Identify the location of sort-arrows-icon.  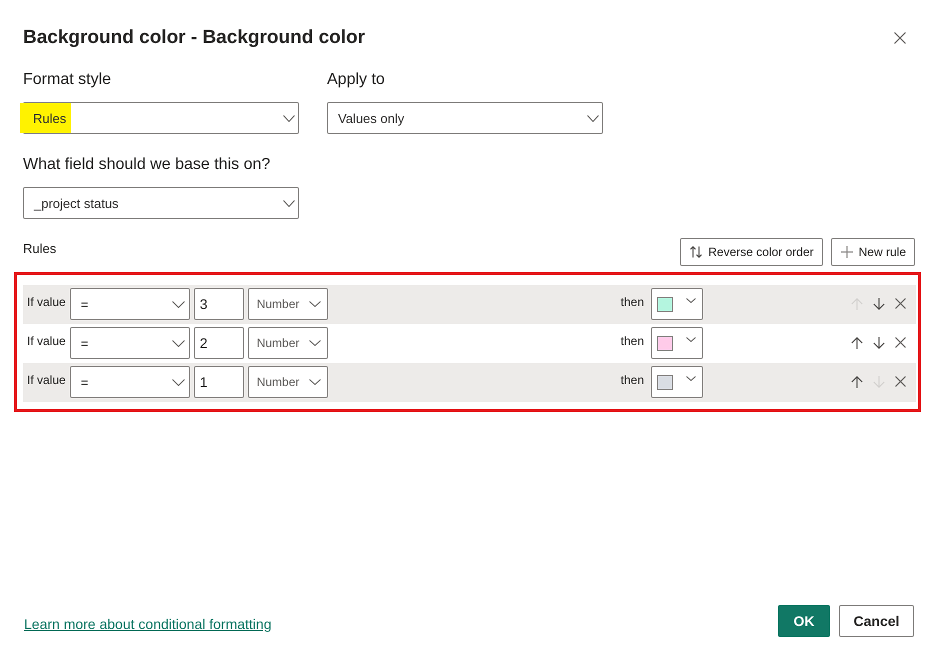
(696, 252).